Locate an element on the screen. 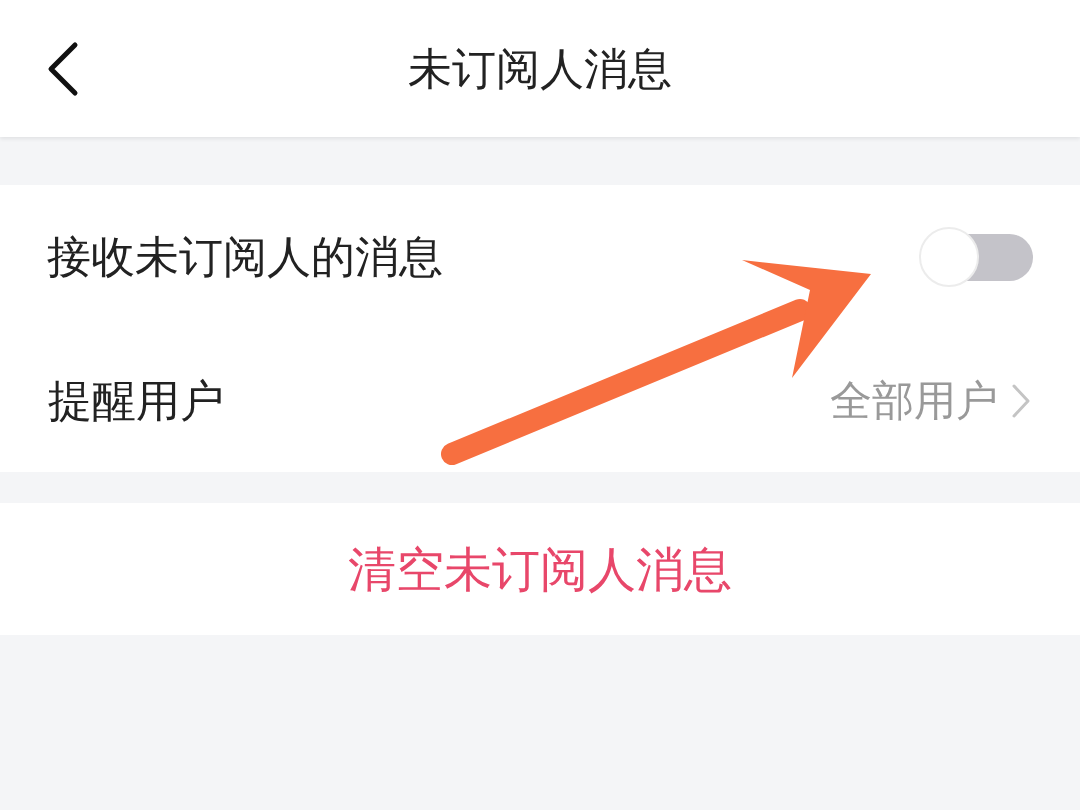 The image size is (1080, 810). setting-label: 提醒用户 is located at coordinates (136, 400).